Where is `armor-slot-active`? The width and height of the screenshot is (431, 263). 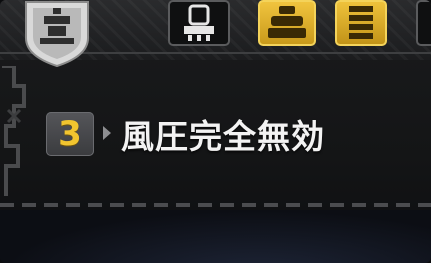
armor-slot-active is located at coordinates (287, 23).